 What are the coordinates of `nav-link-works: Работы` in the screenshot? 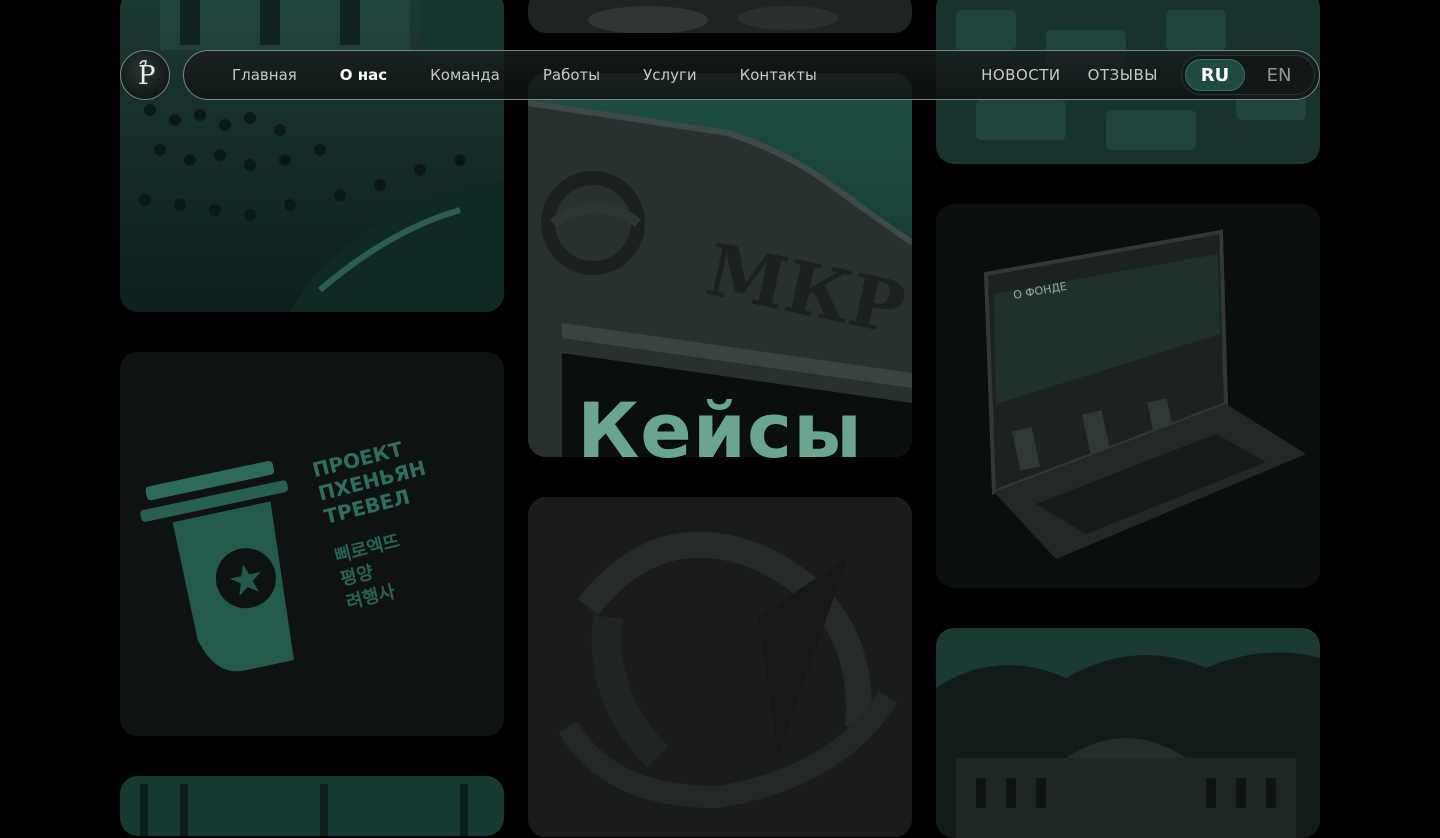 It's located at (571, 75).